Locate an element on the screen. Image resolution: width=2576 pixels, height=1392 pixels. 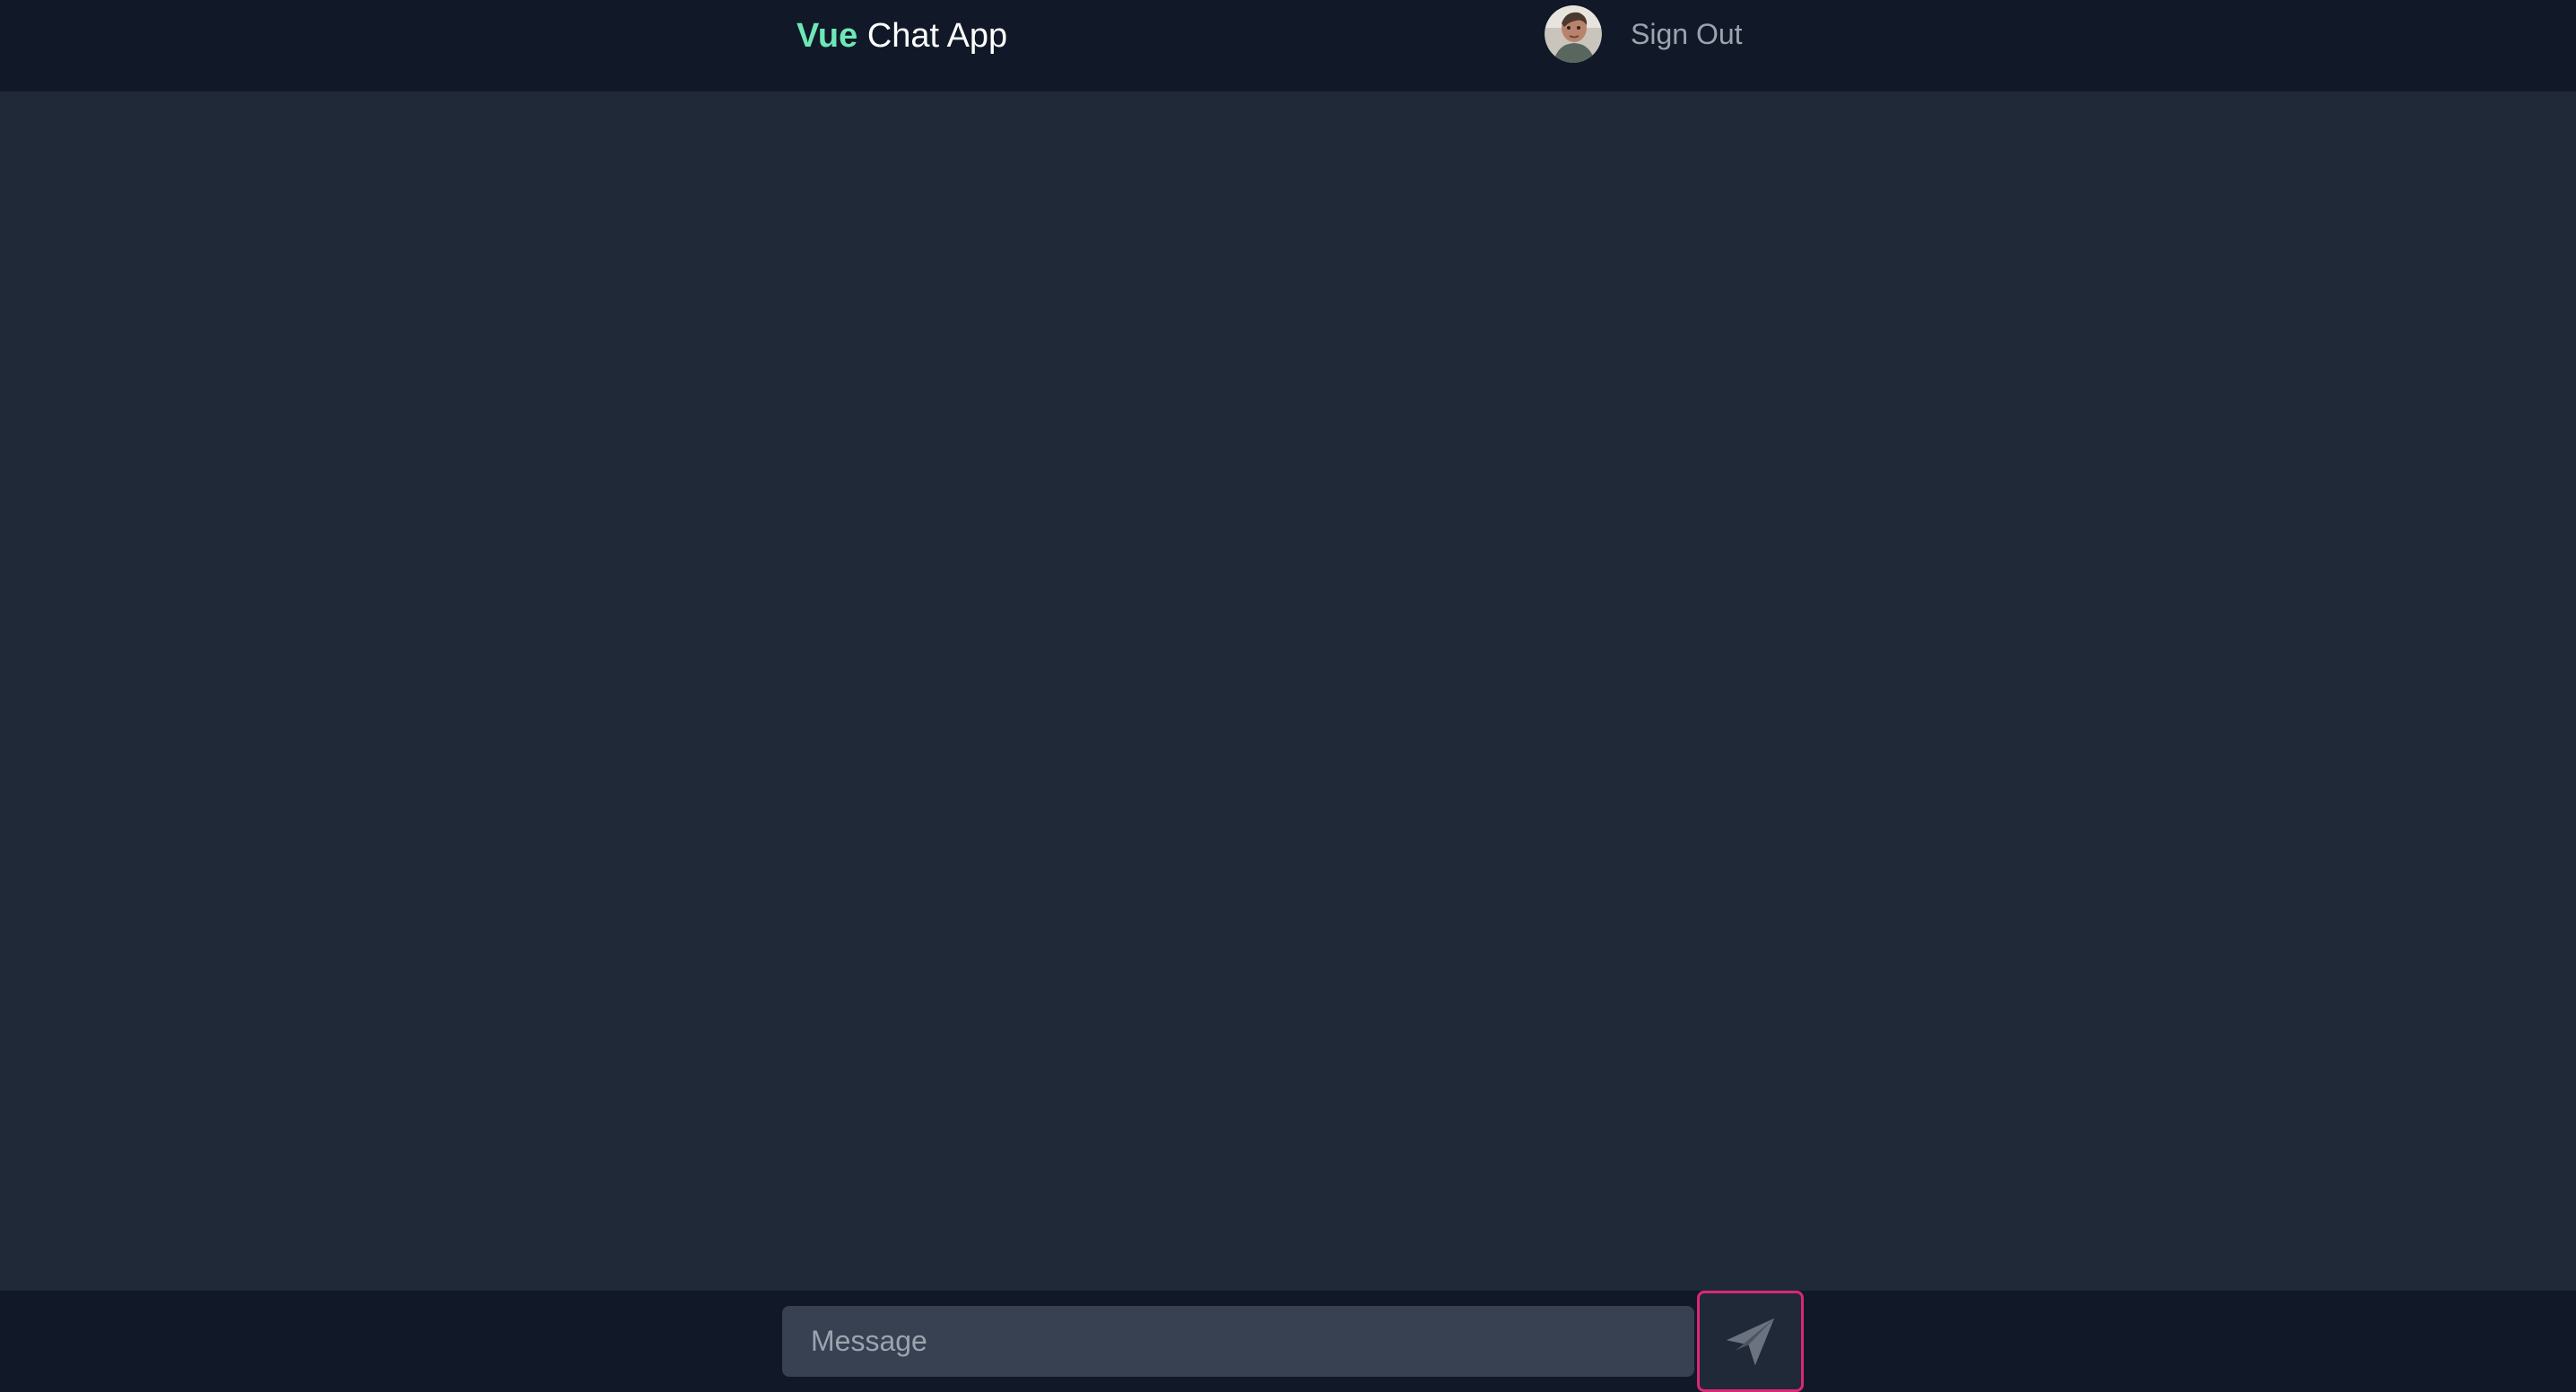
paper-plane-icon is located at coordinates (1750, 1342).